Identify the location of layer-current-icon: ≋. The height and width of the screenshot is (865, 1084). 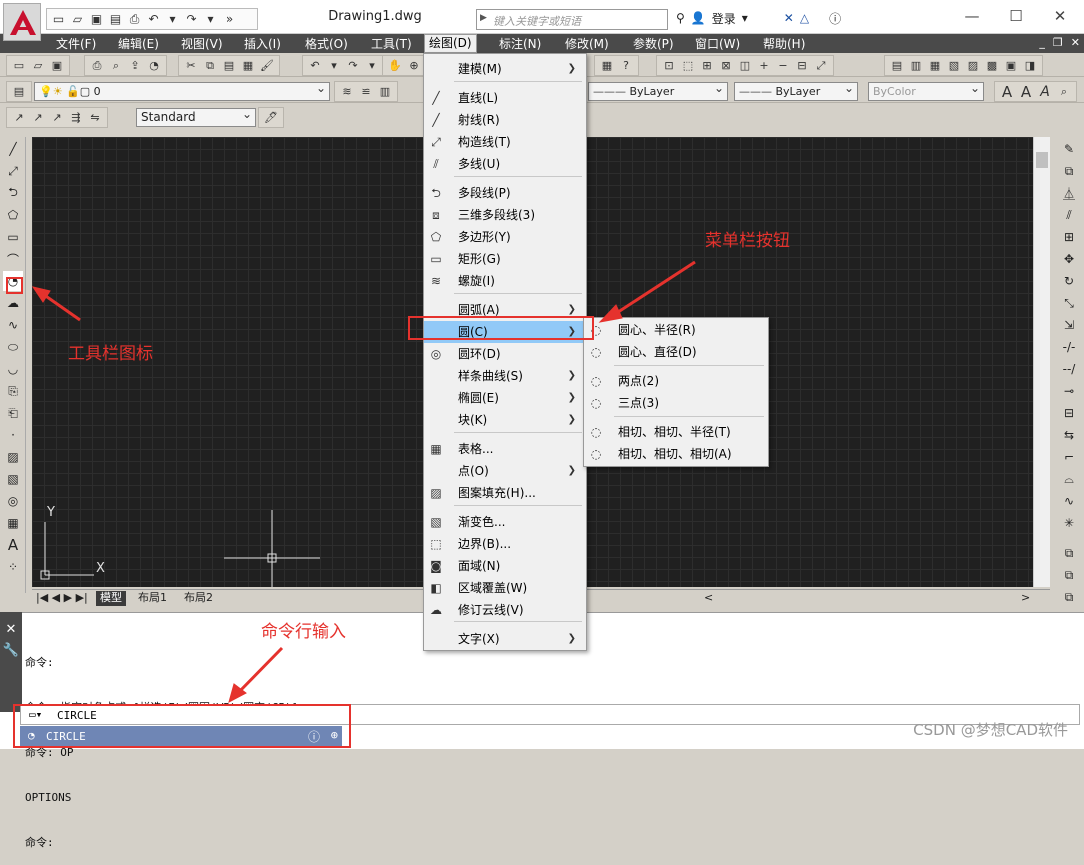
(347, 92).